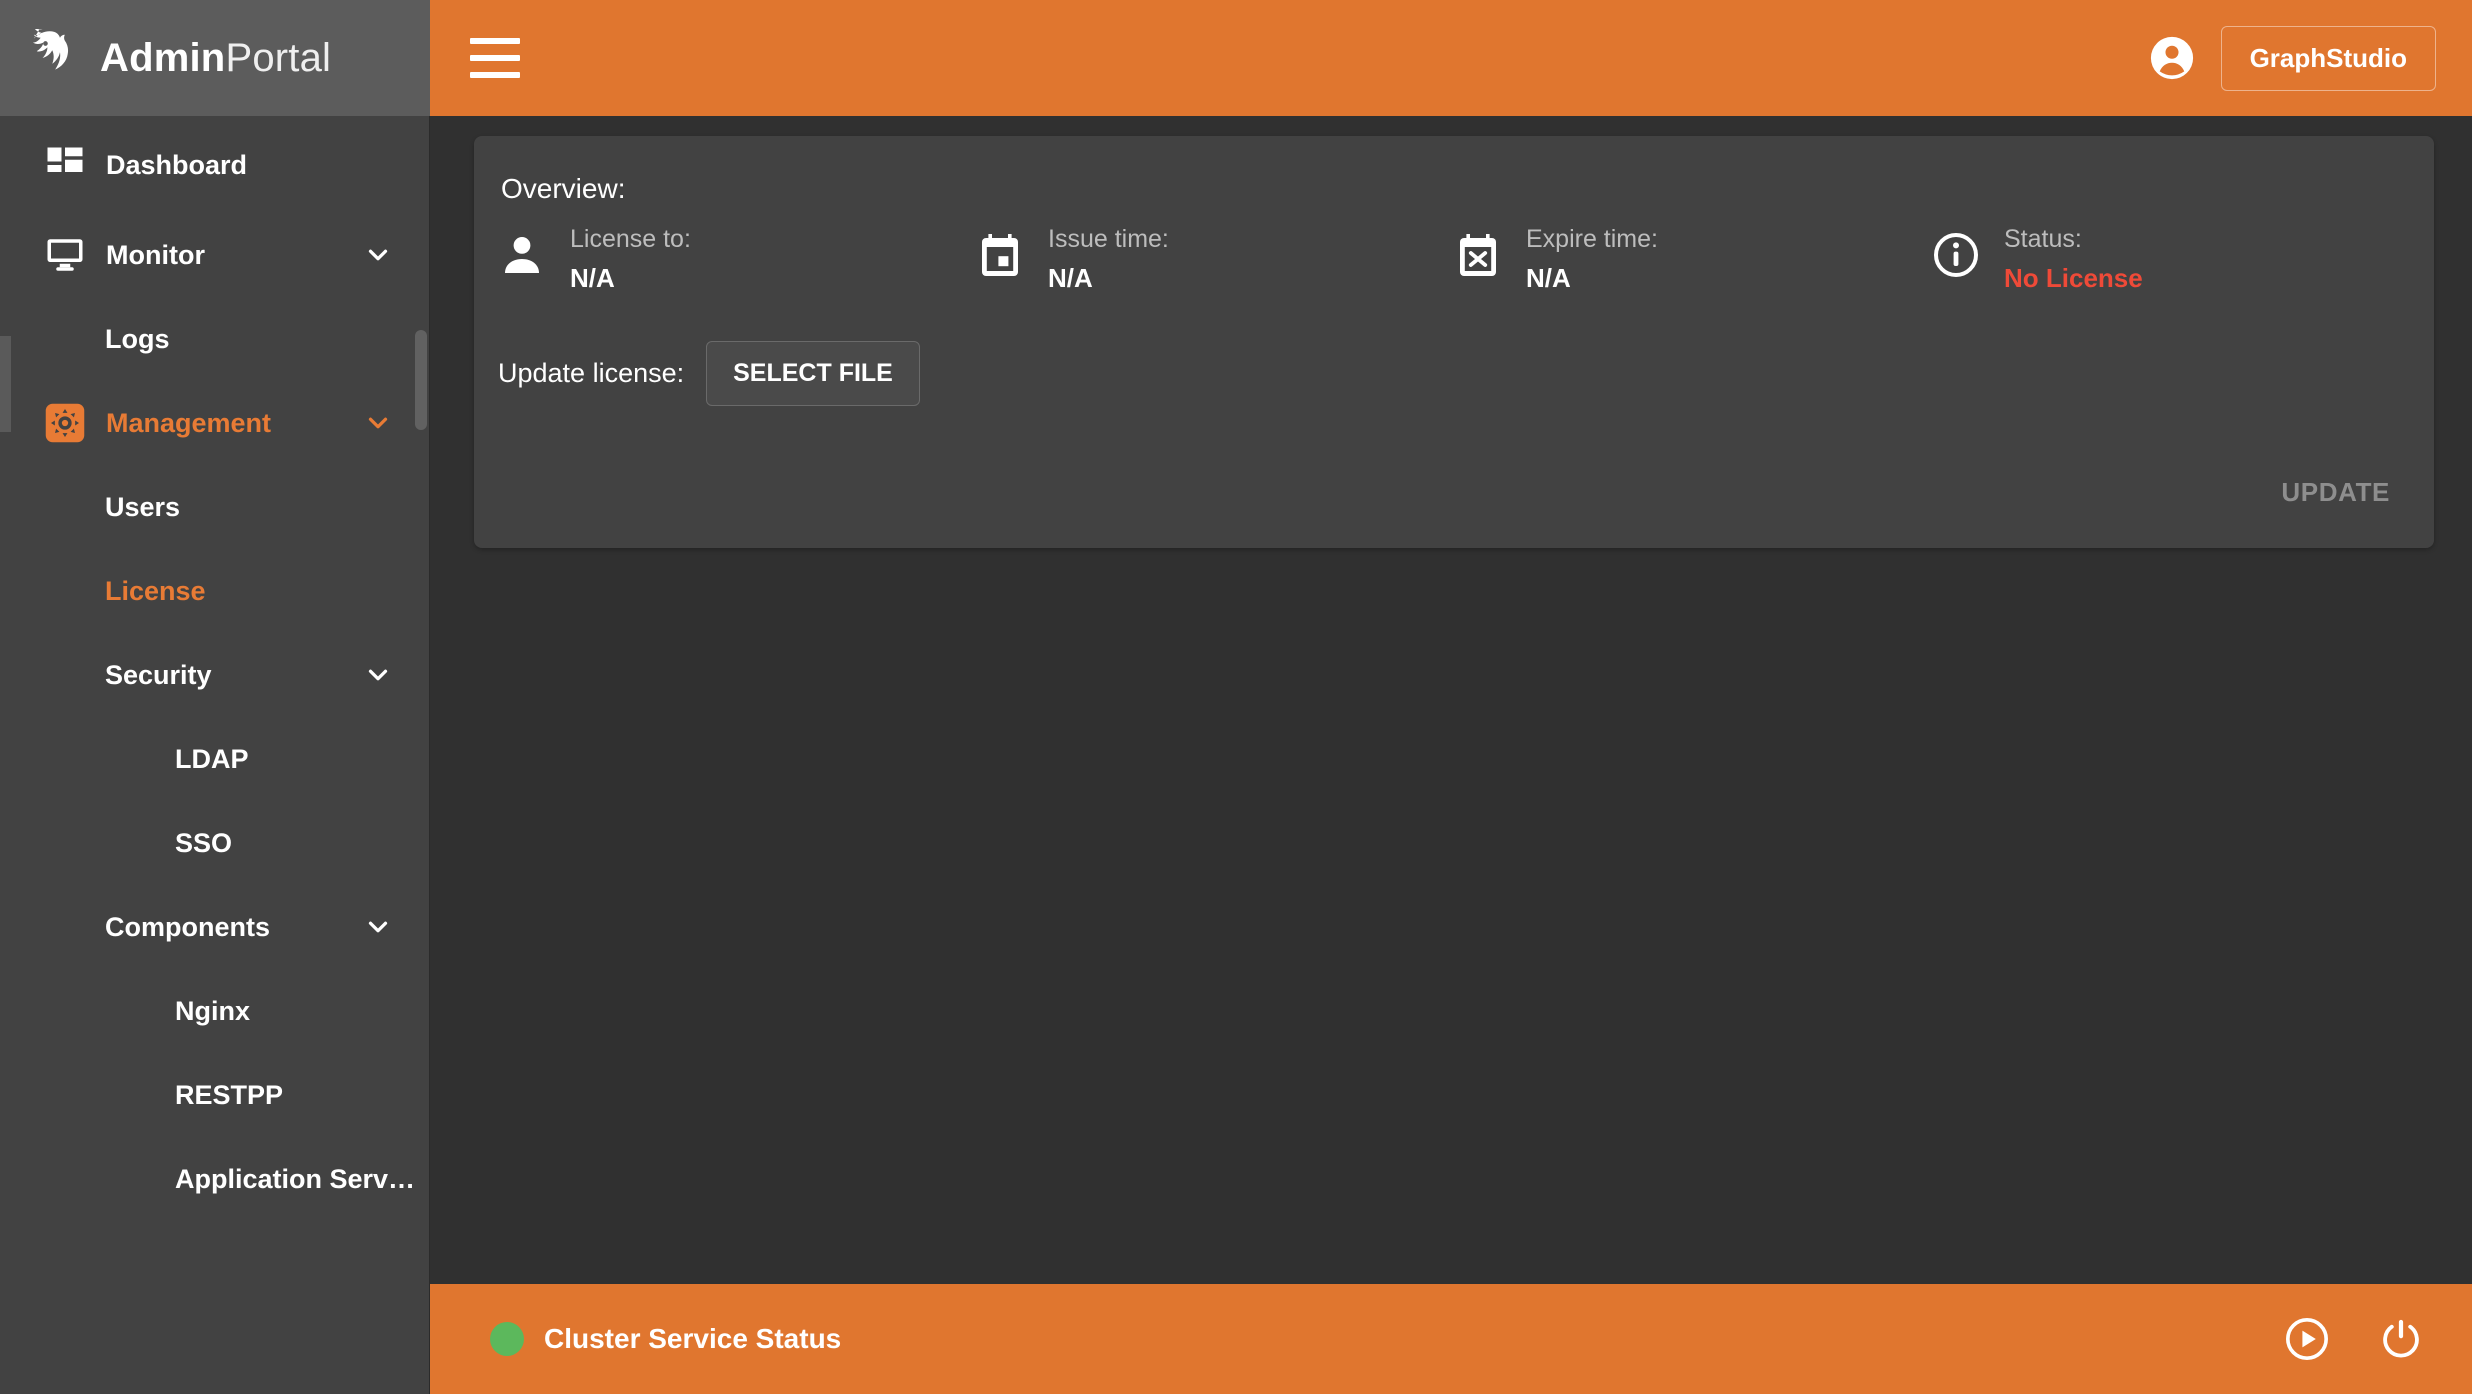 Image resolution: width=2472 pixels, height=1394 pixels. I want to click on settings-icon, so click(65, 423).